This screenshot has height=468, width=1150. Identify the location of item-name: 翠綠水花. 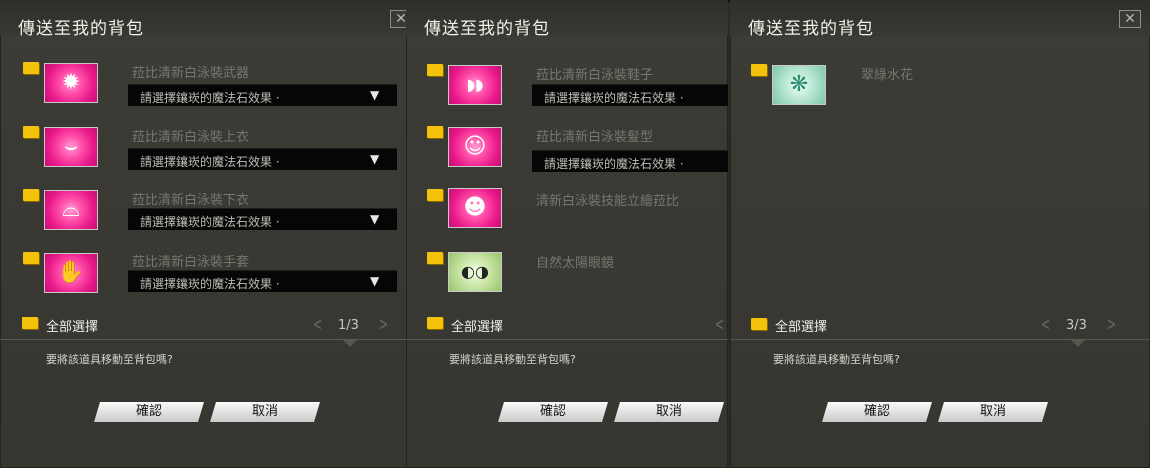
(887, 75).